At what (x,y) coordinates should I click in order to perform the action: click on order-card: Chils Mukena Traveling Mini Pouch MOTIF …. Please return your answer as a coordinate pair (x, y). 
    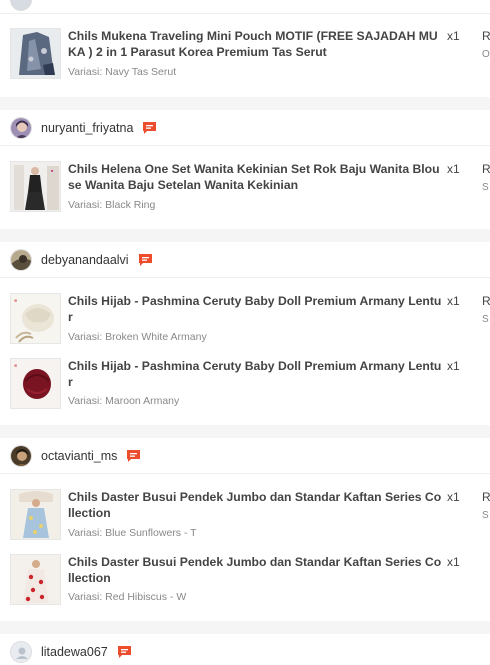
    Looking at the image, I should click on (245, 48).